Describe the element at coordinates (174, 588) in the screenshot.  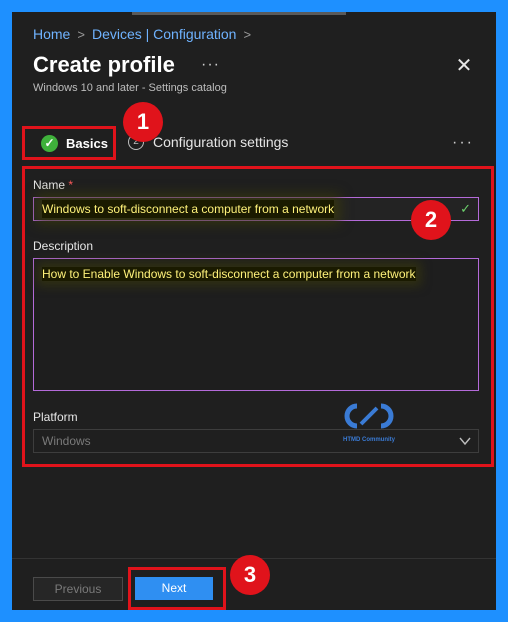
I see `next-button: Next` at that location.